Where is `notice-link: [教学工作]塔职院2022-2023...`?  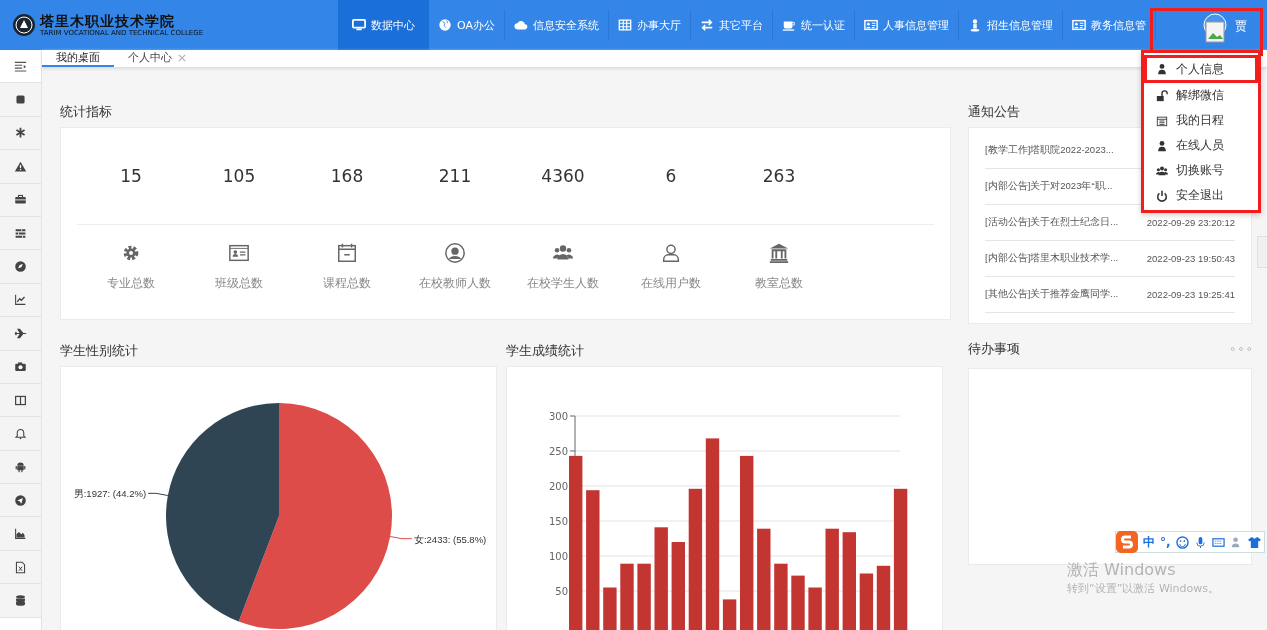 notice-link: [教学工作]塔职院2022-2023... is located at coordinates (1049, 150).